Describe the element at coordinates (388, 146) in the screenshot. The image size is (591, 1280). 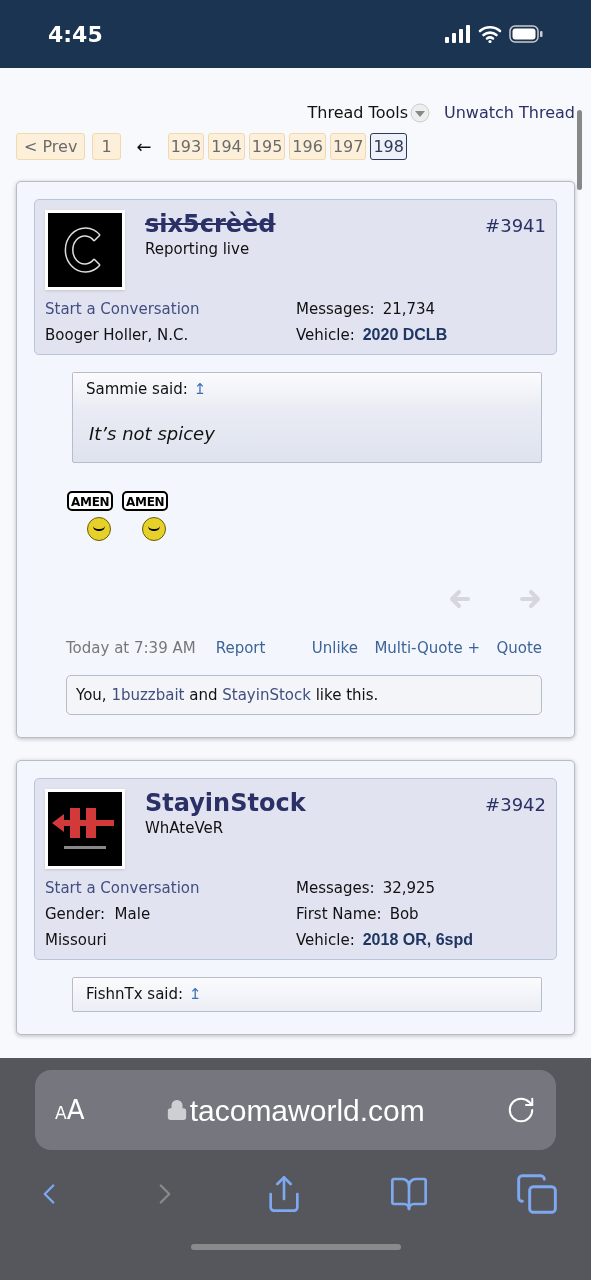
I see `page-button: 198` at that location.